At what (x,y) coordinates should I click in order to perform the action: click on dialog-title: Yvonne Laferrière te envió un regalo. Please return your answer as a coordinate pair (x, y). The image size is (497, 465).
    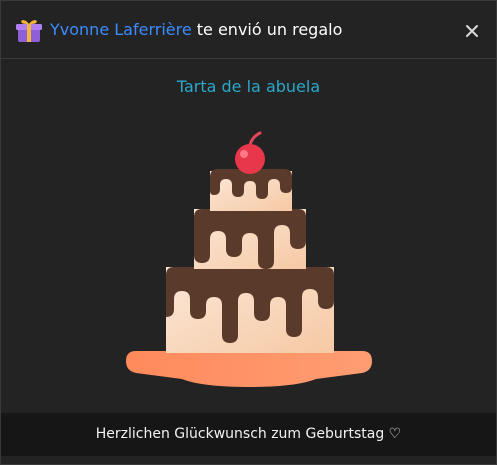
    Looking at the image, I should click on (196, 30).